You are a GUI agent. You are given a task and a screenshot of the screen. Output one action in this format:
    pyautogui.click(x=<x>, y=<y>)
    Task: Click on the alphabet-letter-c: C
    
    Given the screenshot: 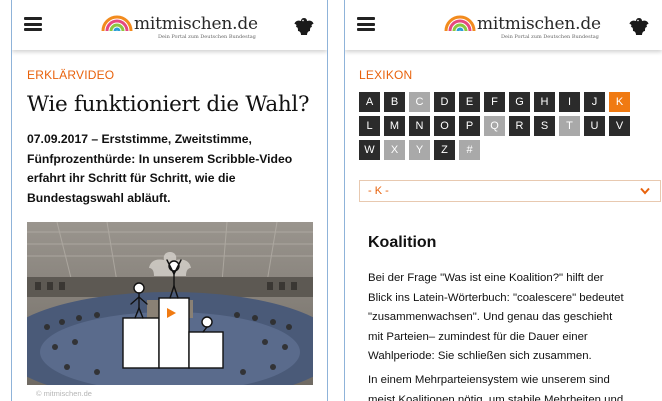 What is the action you would take?
    pyautogui.click(x=419, y=102)
    